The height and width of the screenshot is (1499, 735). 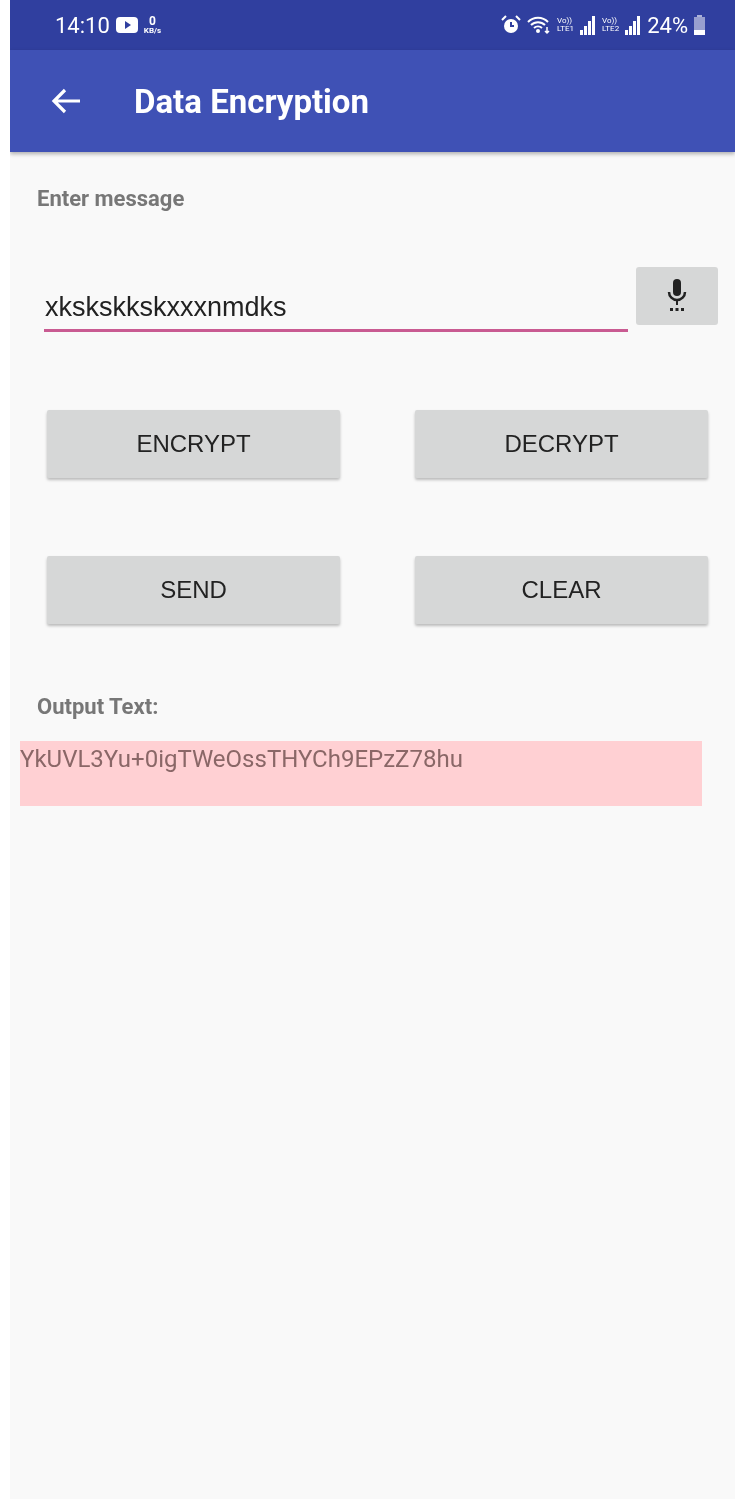 I want to click on action-button: SEND, so click(x=193, y=590).